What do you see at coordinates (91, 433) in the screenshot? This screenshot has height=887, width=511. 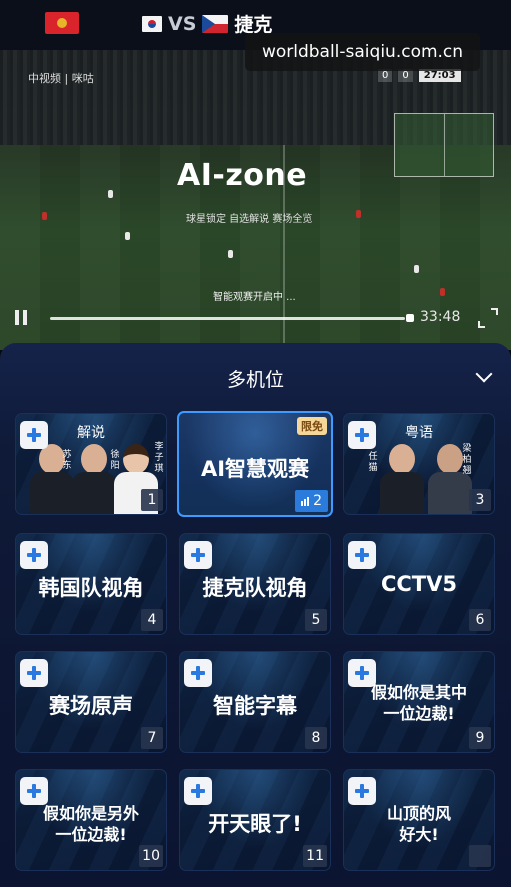 I see `tile-category: 解说` at bounding box center [91, 433].